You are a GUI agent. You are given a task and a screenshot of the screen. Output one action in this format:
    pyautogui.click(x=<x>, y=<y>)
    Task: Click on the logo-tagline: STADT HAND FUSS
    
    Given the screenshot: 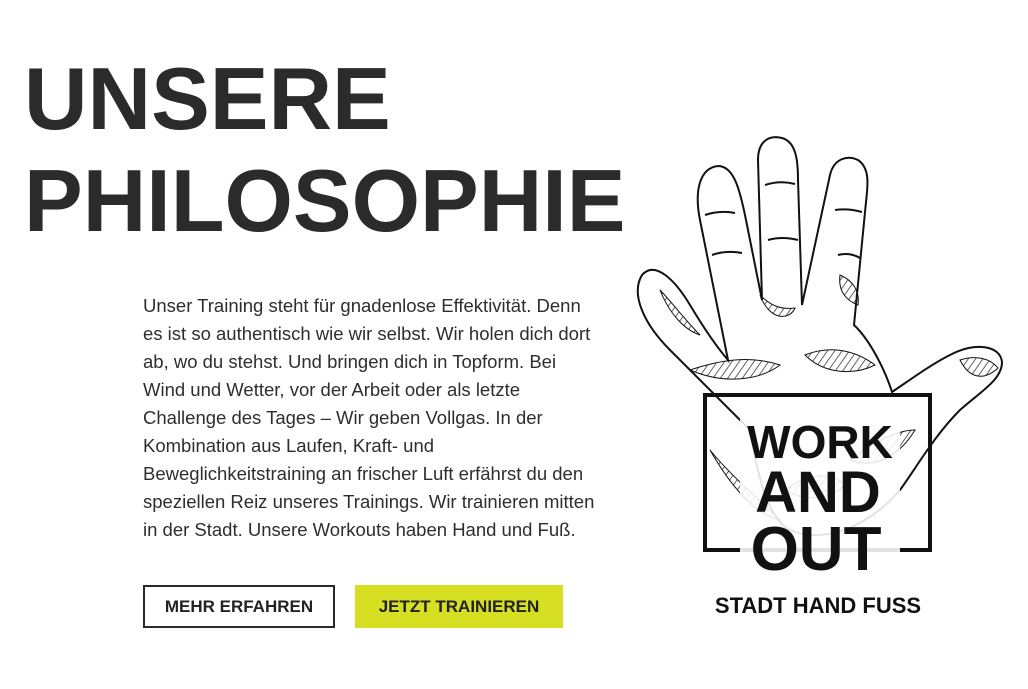 What is the action you would take?
    pyautogui.click(x=818, y=605)
    